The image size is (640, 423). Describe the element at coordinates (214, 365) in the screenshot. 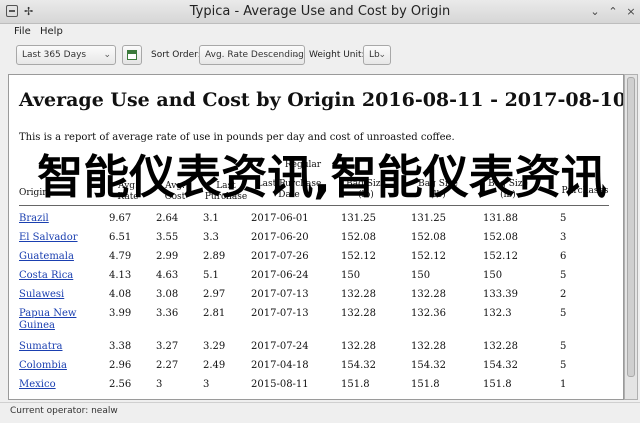

I see `table-cell: 2.49` at that location.